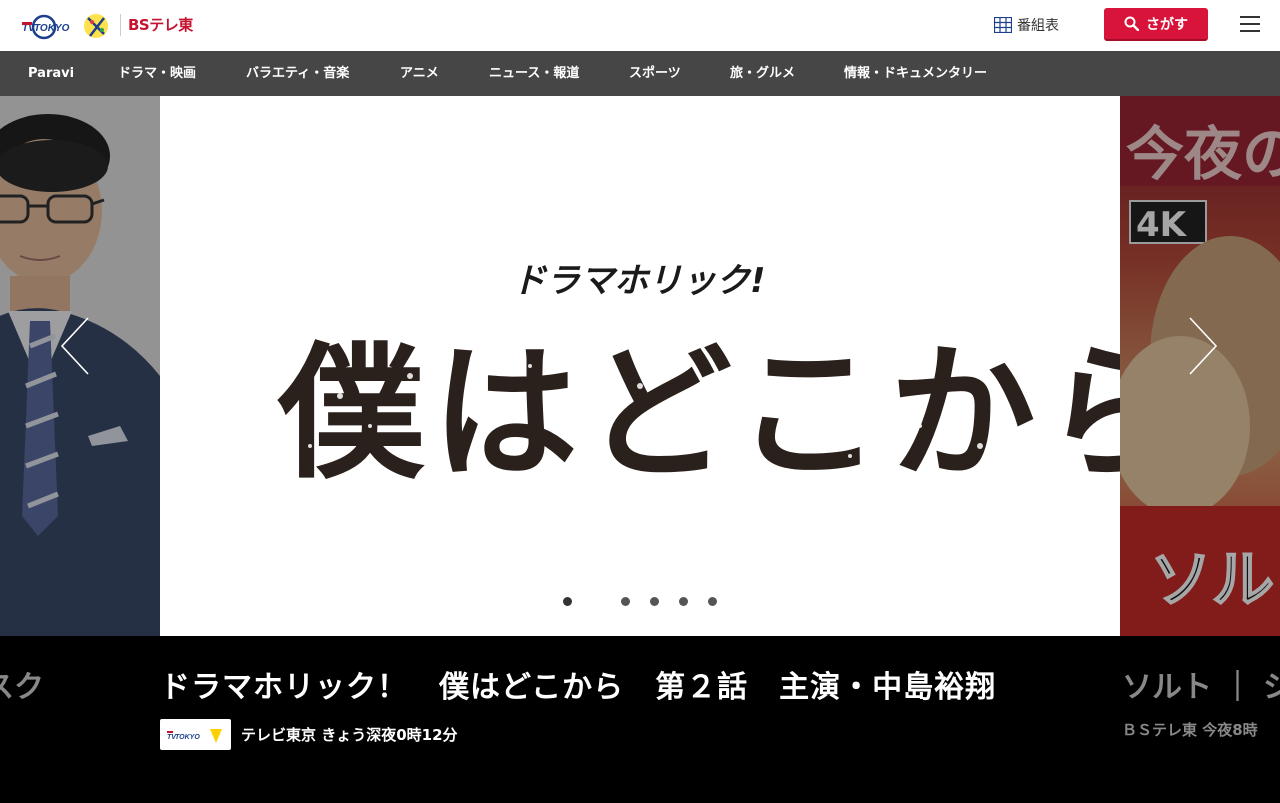 The image size is (1280, 803). Describe the element at coordinates (1203, 346) in the screenshot. I see `next-arrow-icon` at that location.